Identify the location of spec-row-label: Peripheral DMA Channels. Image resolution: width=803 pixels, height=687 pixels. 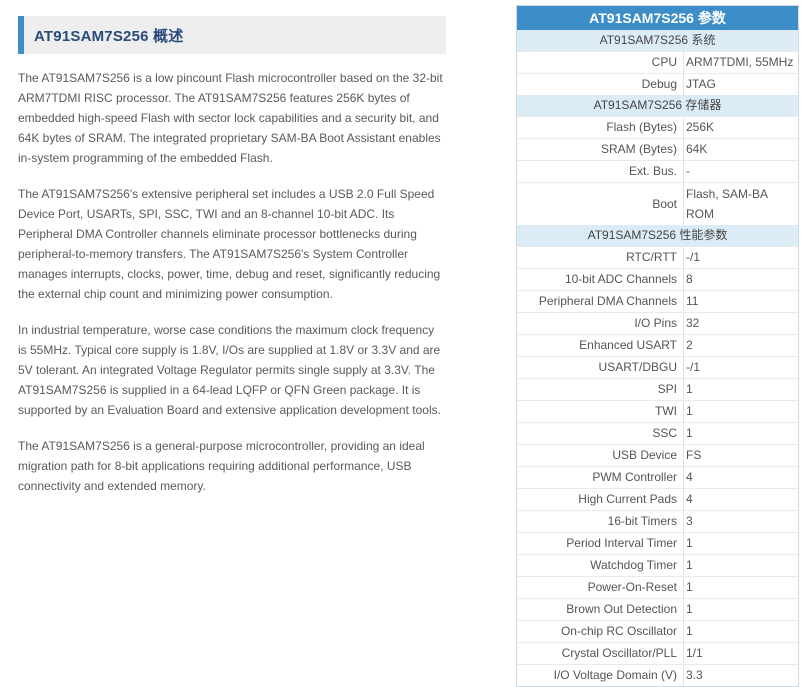
(600, 301).